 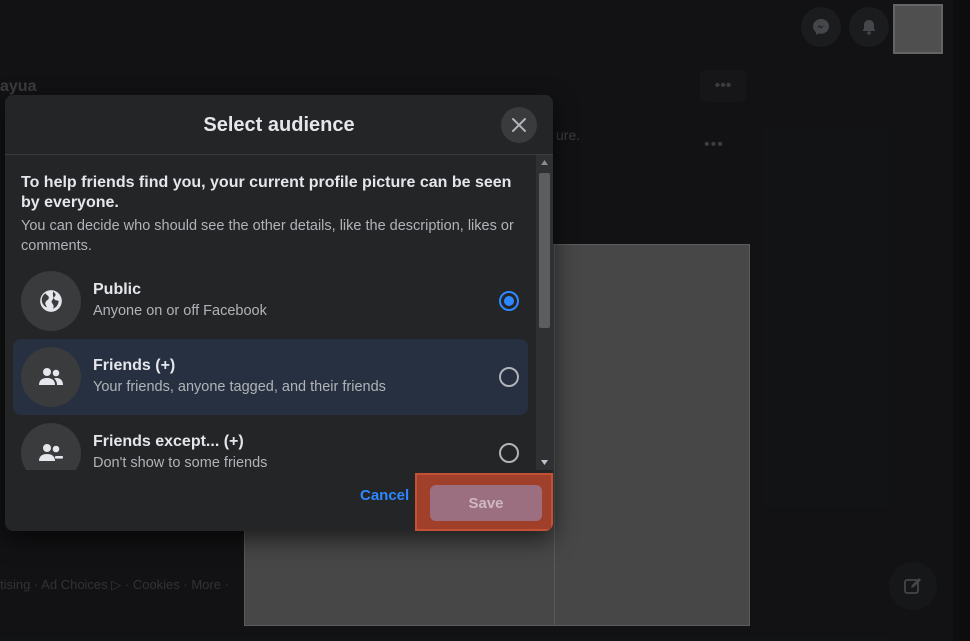 What do you see at coordinates (51, 377) in the screenshot?
I see `friends-icon` at bounding box center [51, 377].